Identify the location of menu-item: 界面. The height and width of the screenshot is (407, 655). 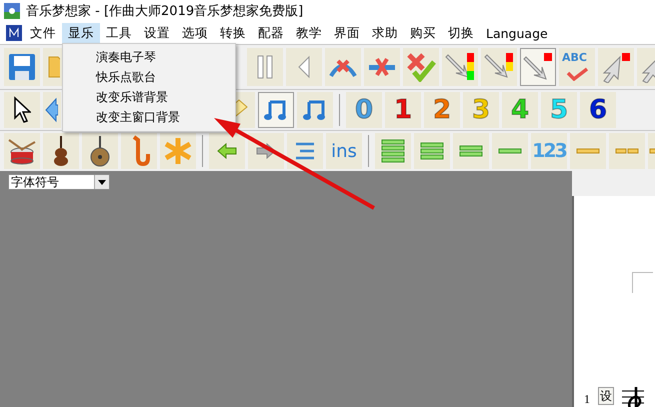
(347, 33).